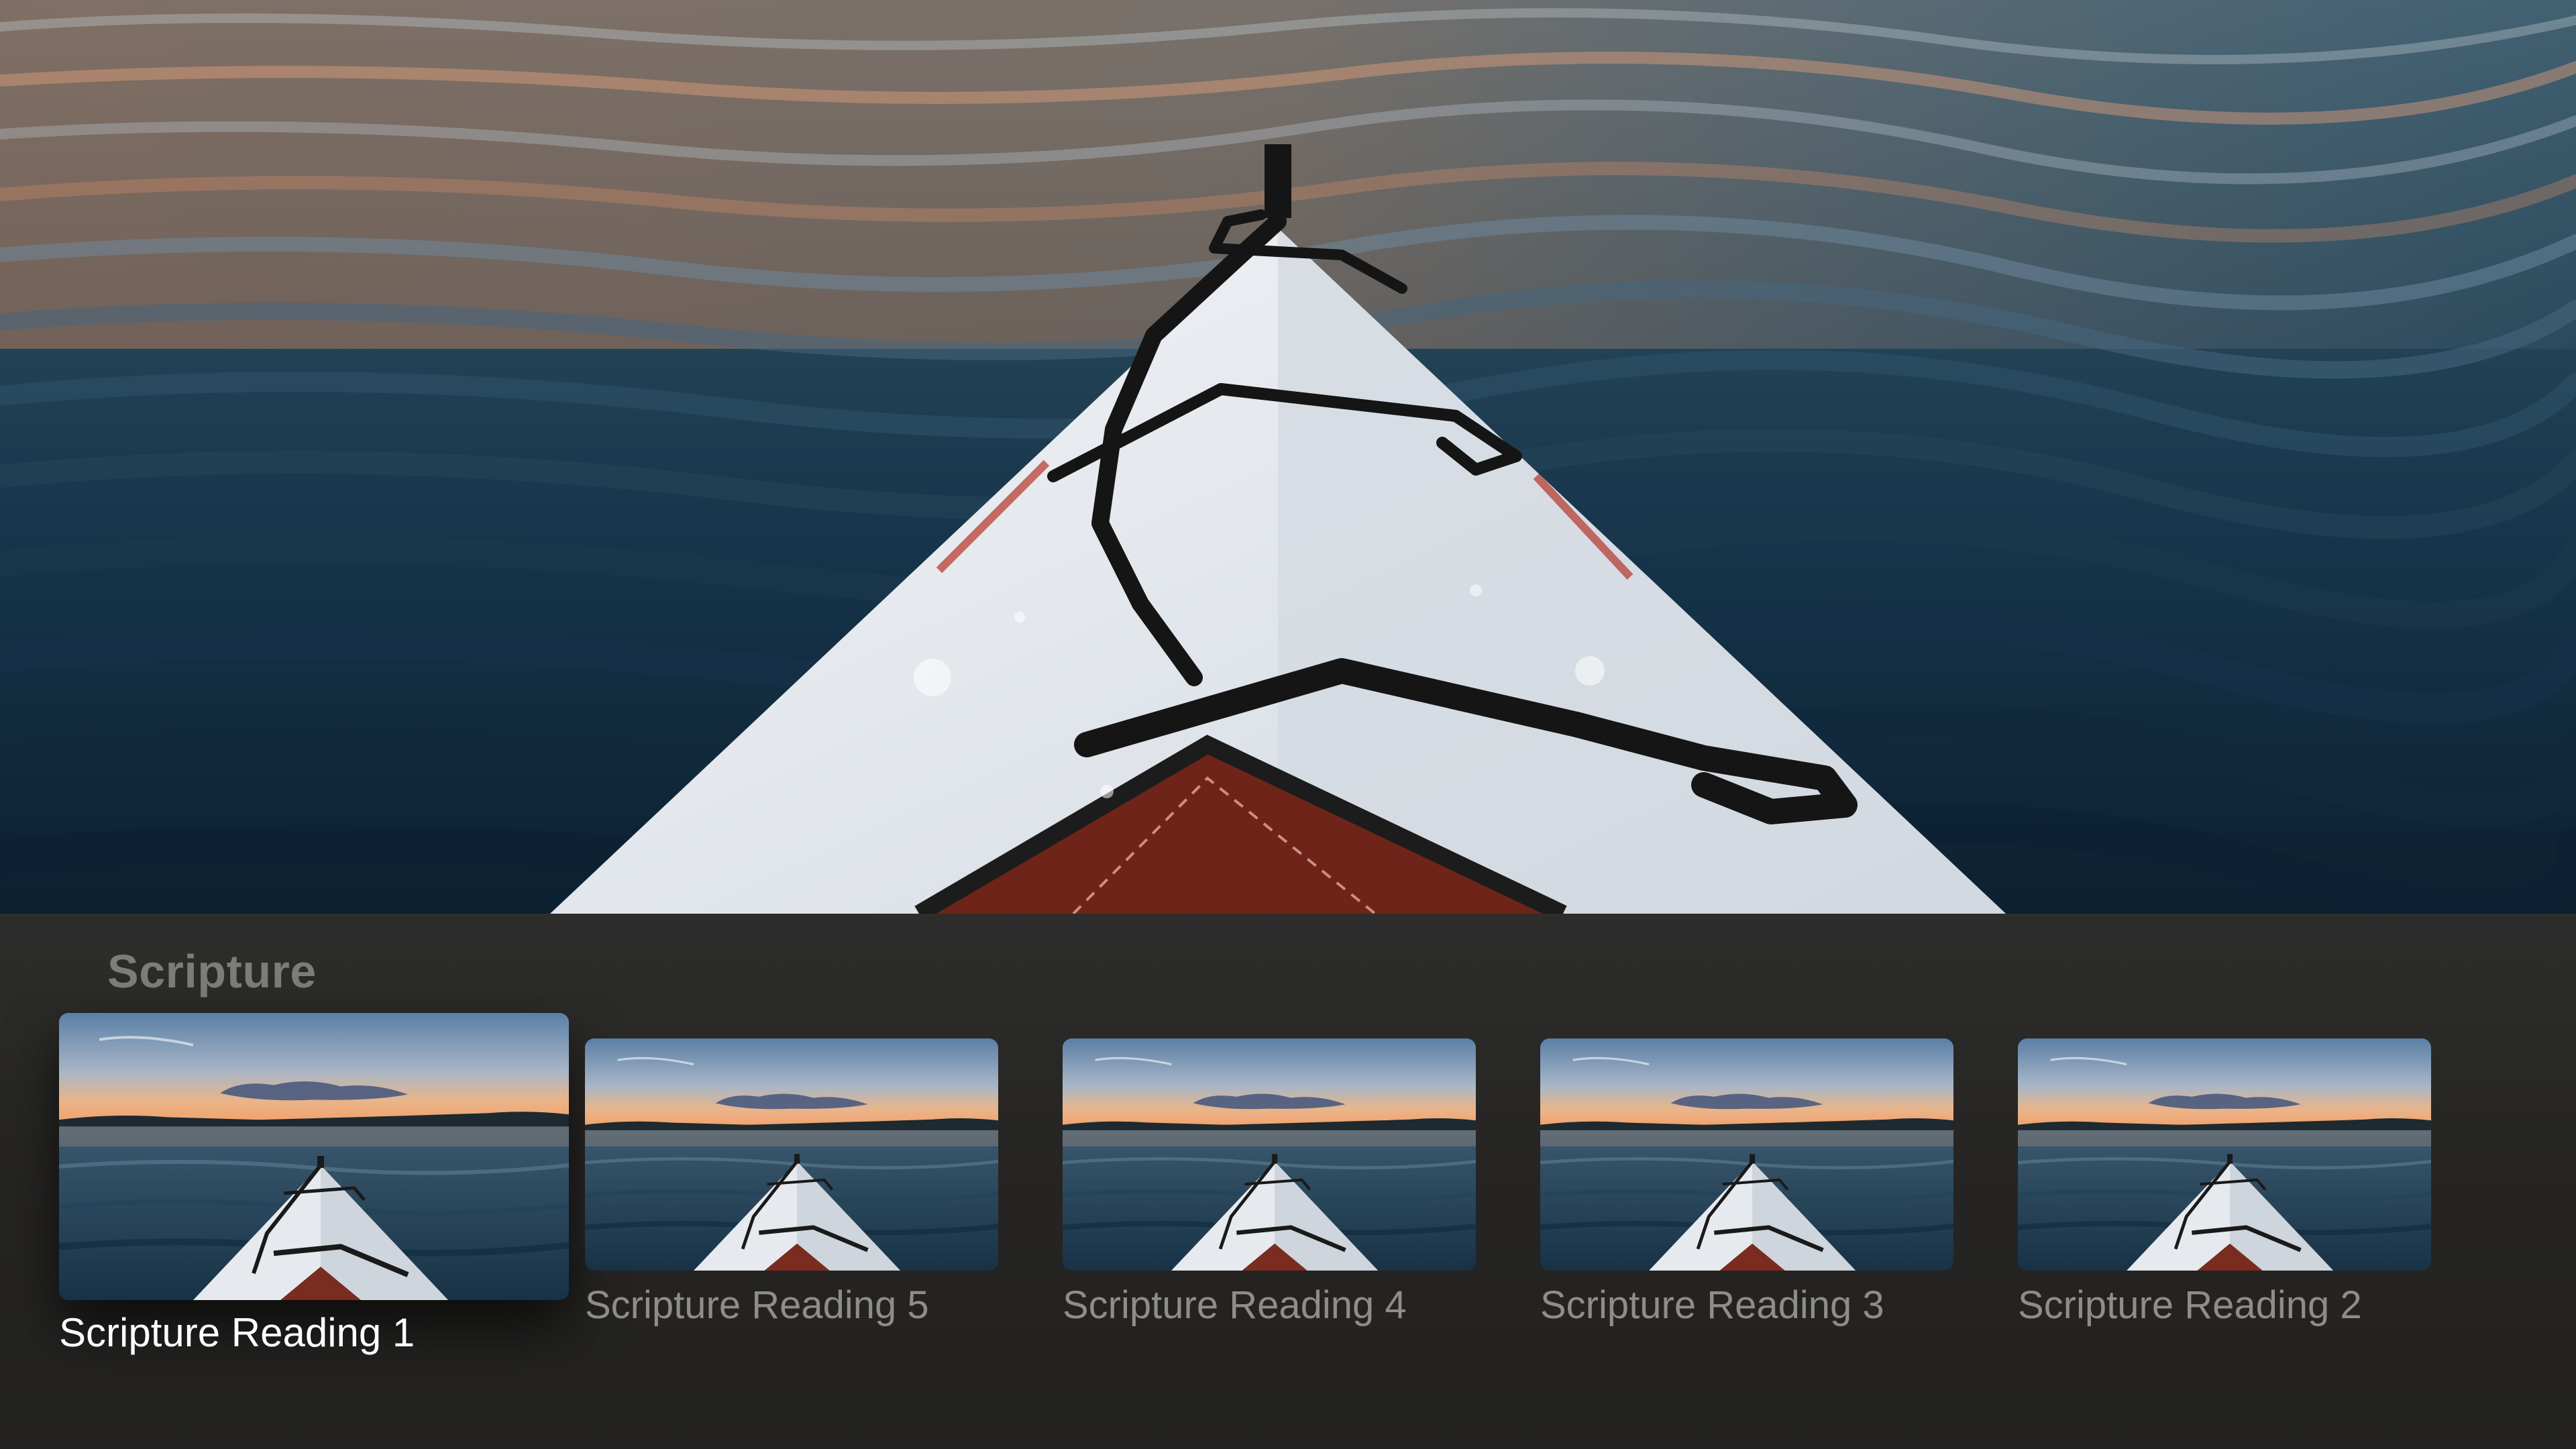 Image resolution: width=2576 pixels, height=1449 pixels. Describe the element at coordinates (2190, 1305) in the screenshot. I see `tile-label: Scripture Reading 2` at that location.